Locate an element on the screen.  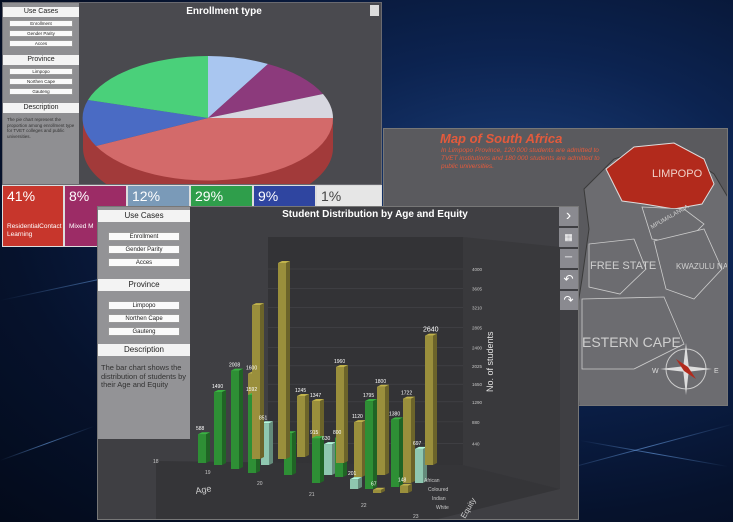
bar-value-label: 630 is located at coordinates (326, 439).